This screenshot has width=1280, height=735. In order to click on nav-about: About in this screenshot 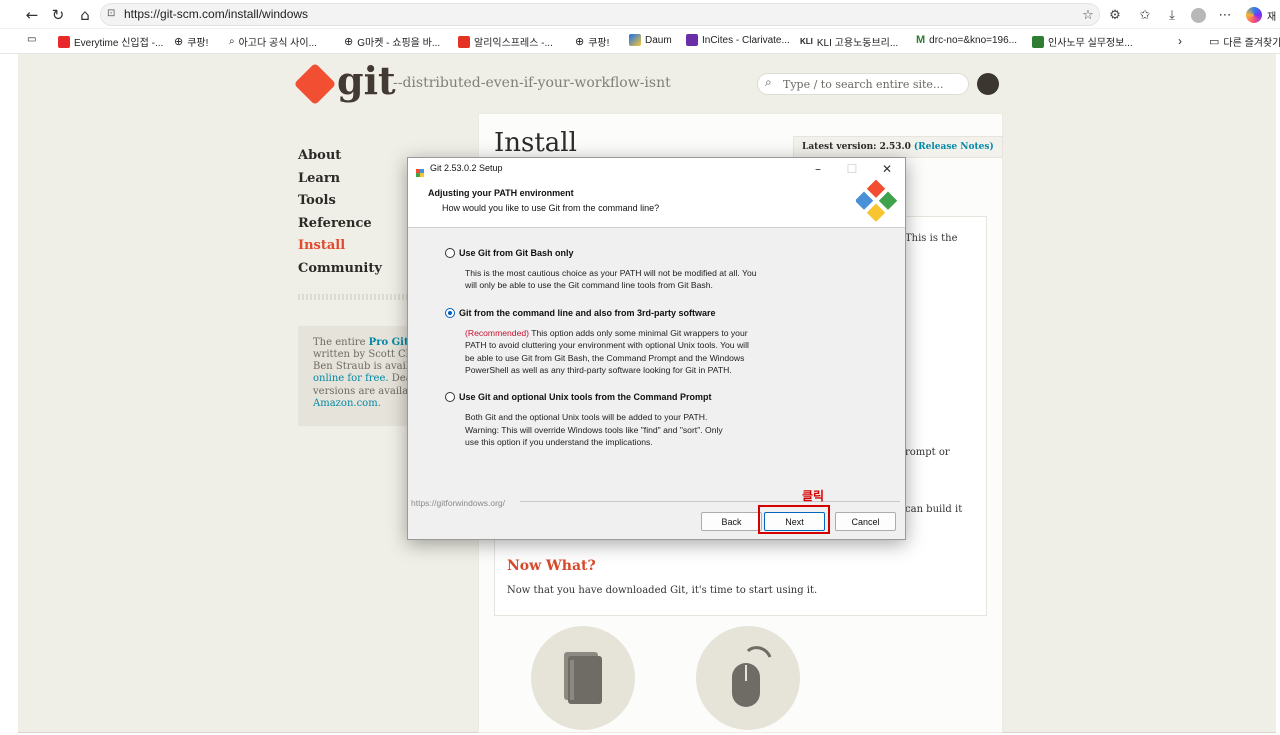, I will do `click(319, 155)`.